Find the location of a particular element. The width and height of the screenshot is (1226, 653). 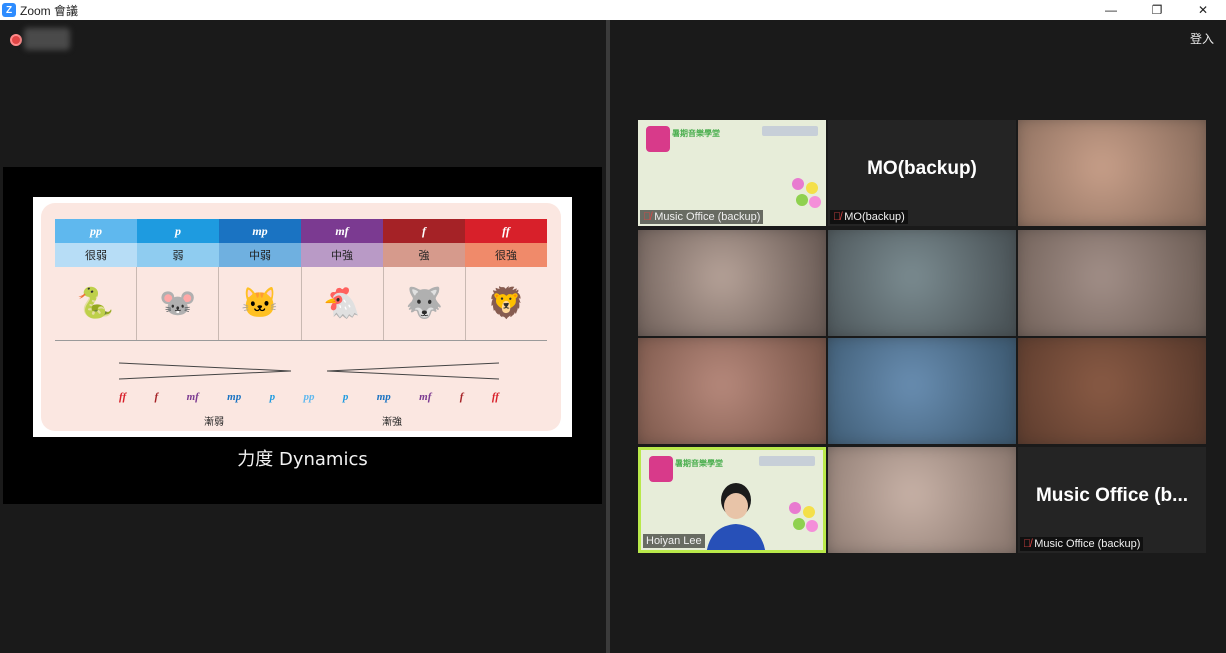

participant-person is located at coordinates (736, 515).